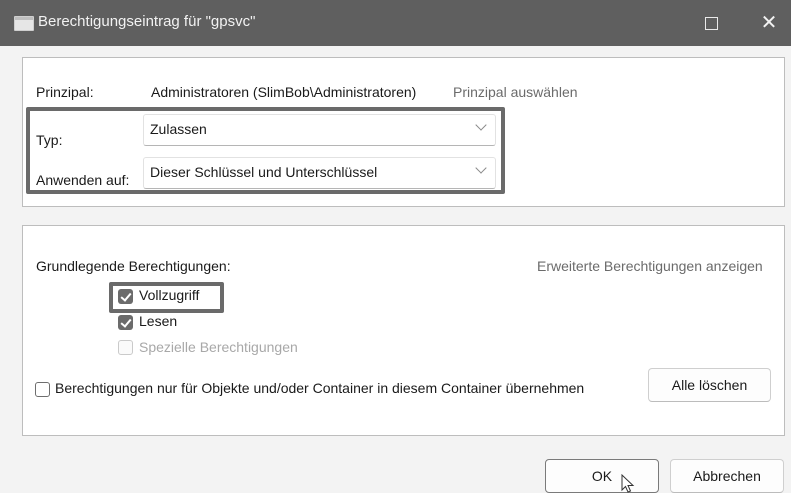  What do you see at coordinates (319, 130) in the screenshot?
I see `type-dropdown: Zulassen` at bounding box center [319, 130].